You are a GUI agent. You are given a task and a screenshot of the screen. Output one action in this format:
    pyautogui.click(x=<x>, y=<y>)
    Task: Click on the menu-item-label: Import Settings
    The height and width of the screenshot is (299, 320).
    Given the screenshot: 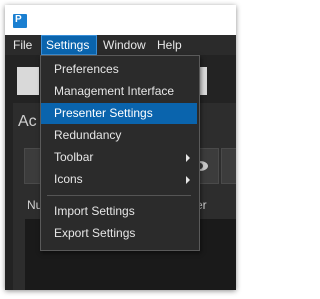 What is the action you would take?
    pyautogui.click(x=94, y=211)
    